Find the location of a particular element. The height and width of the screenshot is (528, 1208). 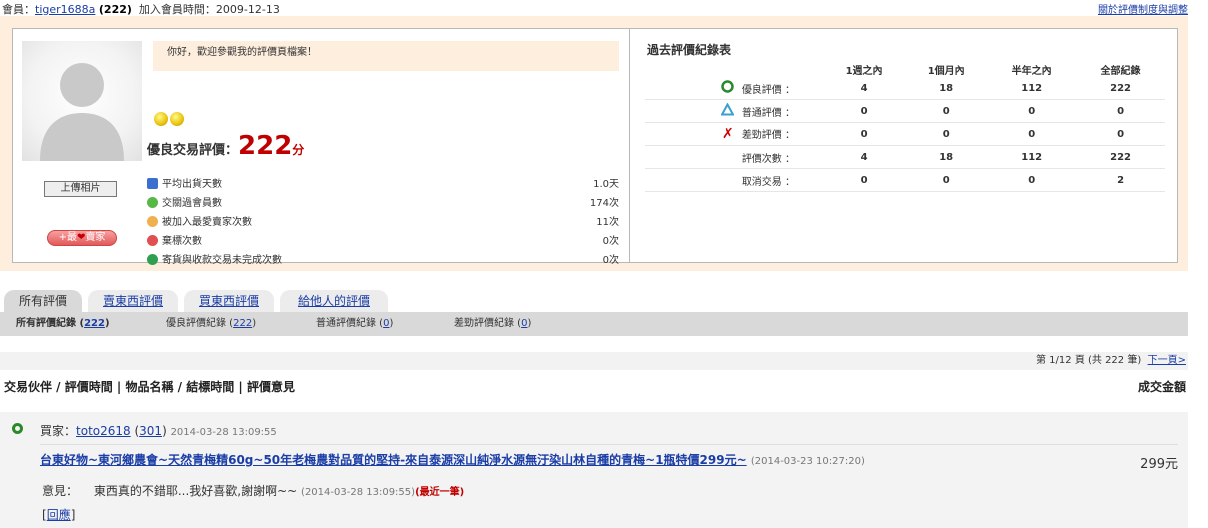

user-fav-icon is located at coordinates (152, 221).